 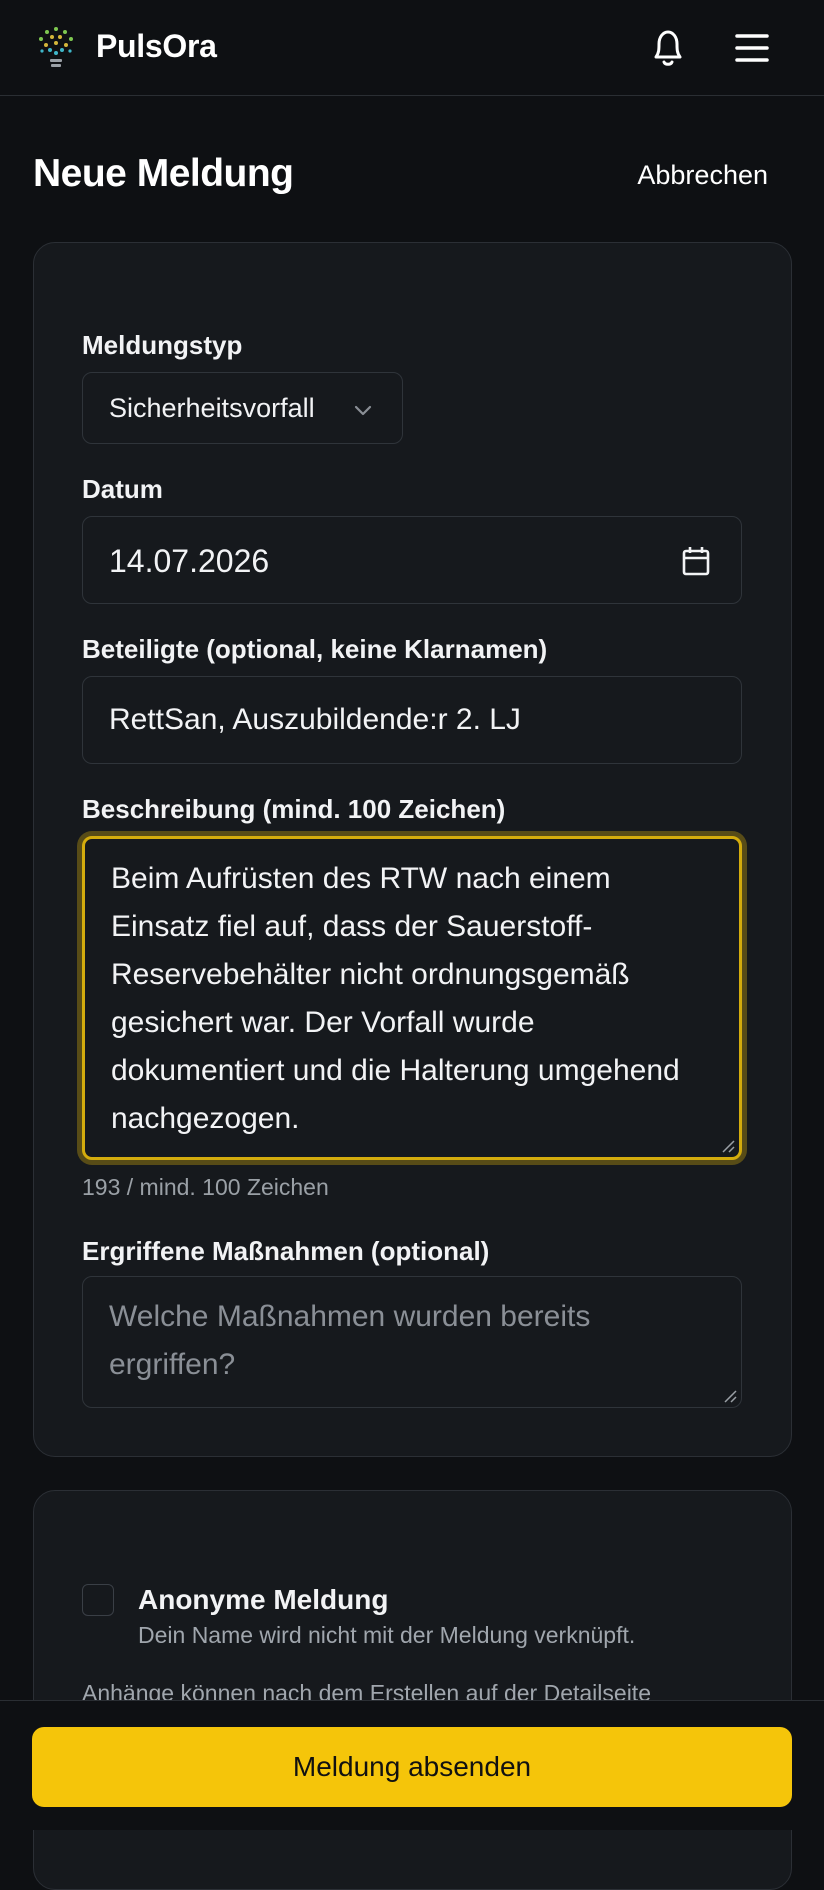 I want to click on report-type-value: Sicherheitsvorfall, so click(x=212, y=408).